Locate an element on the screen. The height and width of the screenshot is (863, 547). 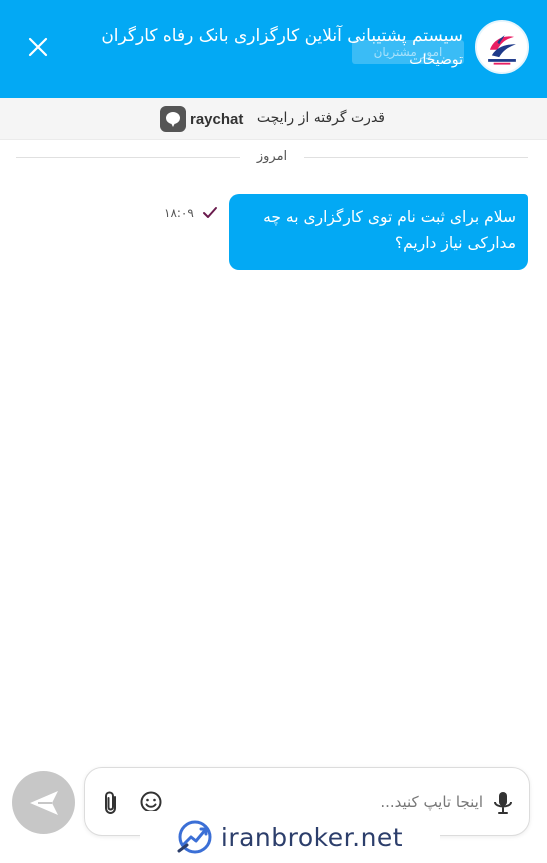
attach-button is located at coordinates (111, 803).